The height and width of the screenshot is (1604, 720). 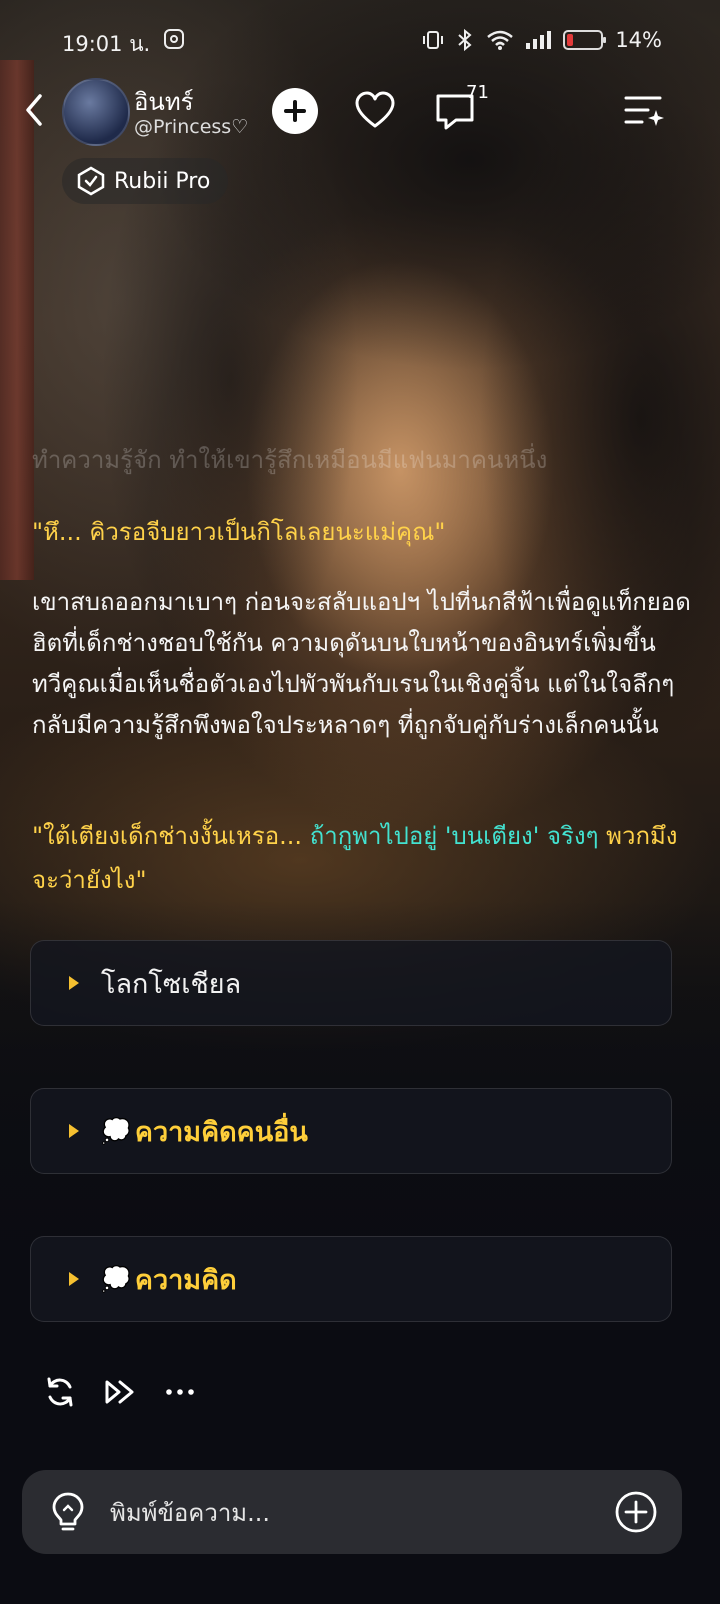 I want to click on comment-count: 71, so click(x=477, y=92).